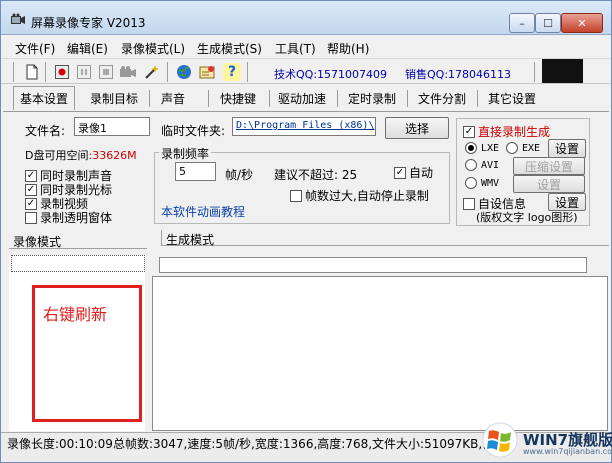 This screenshot has height=463, width=612. What do you see at coordinates (531, 148) in the screenshot?
I see `format-exe-label: EXE` at bounding box center [531, 148].